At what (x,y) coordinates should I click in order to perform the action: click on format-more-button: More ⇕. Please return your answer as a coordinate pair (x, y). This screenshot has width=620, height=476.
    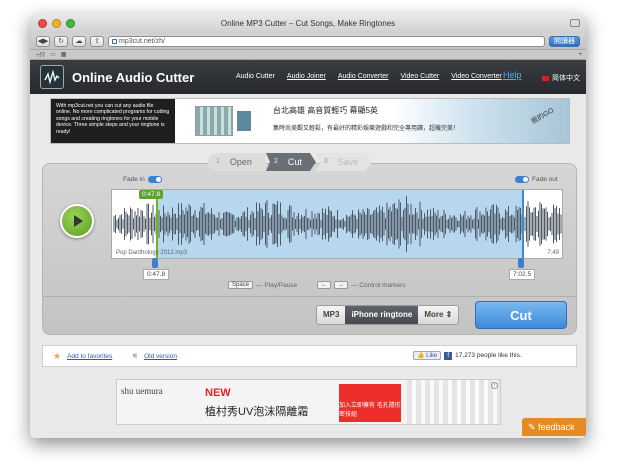
    Looking at the image, I should click on (438, 315).